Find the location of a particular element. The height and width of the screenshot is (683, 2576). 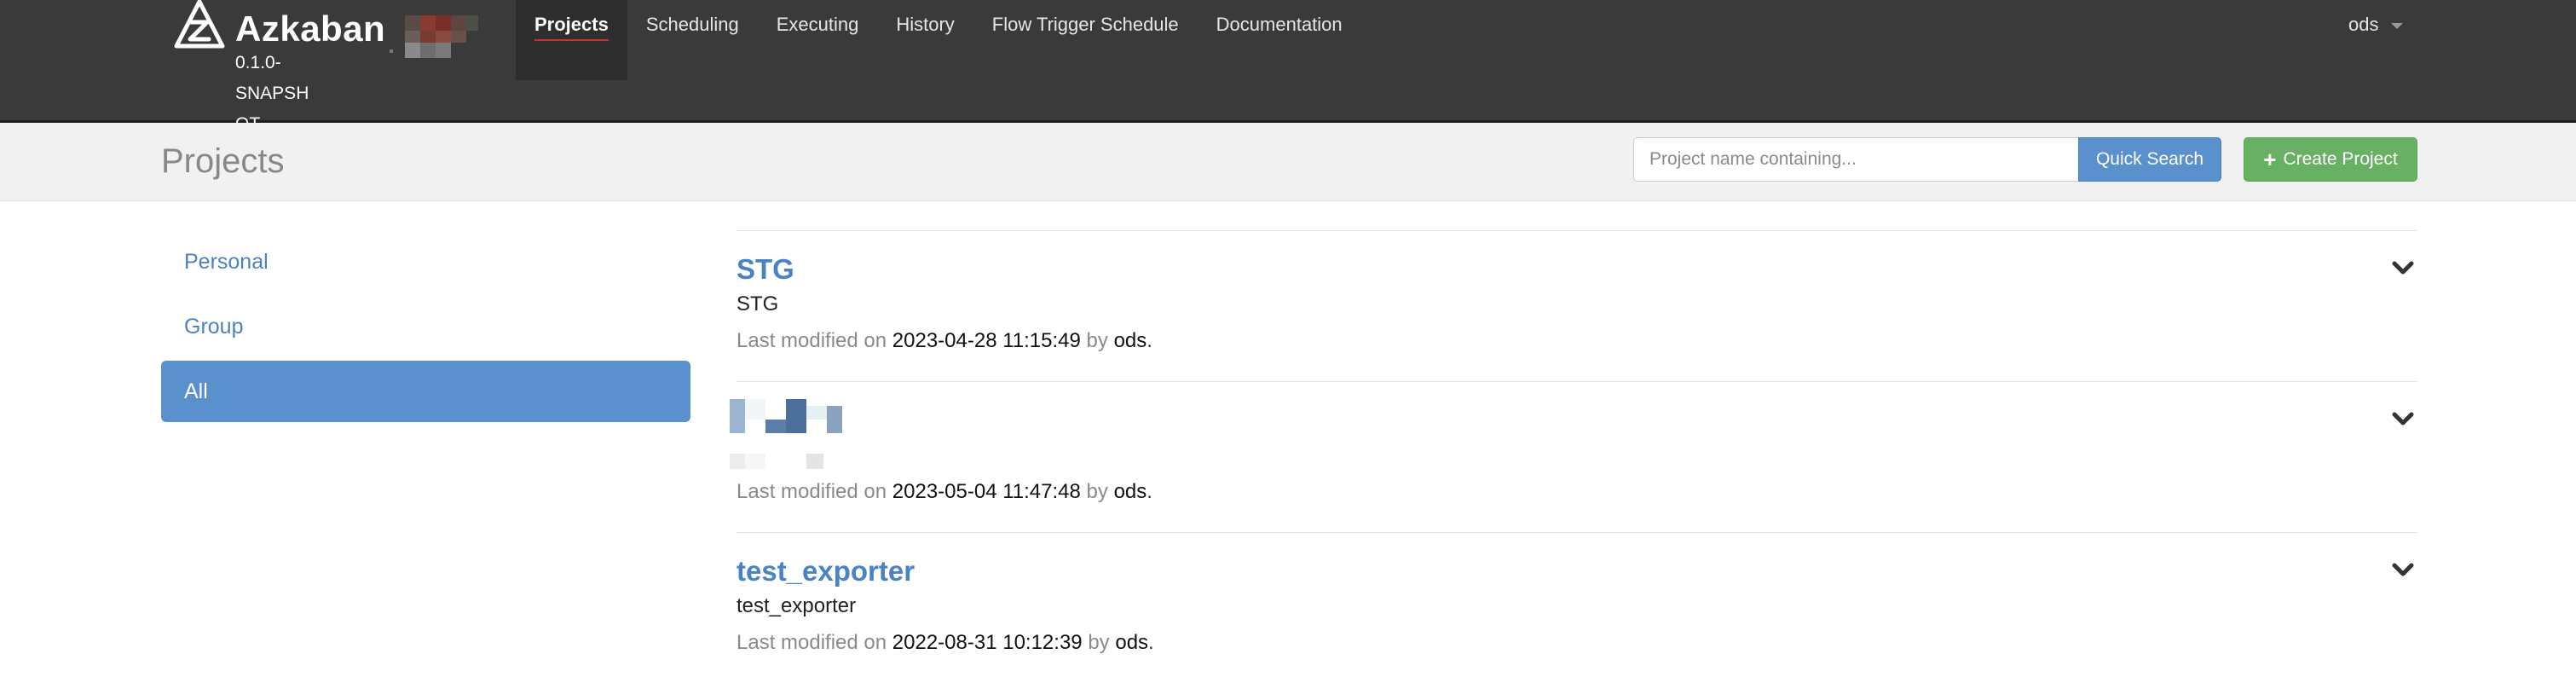

sidebar-item-group: Group is located at coordinates (425, 326).